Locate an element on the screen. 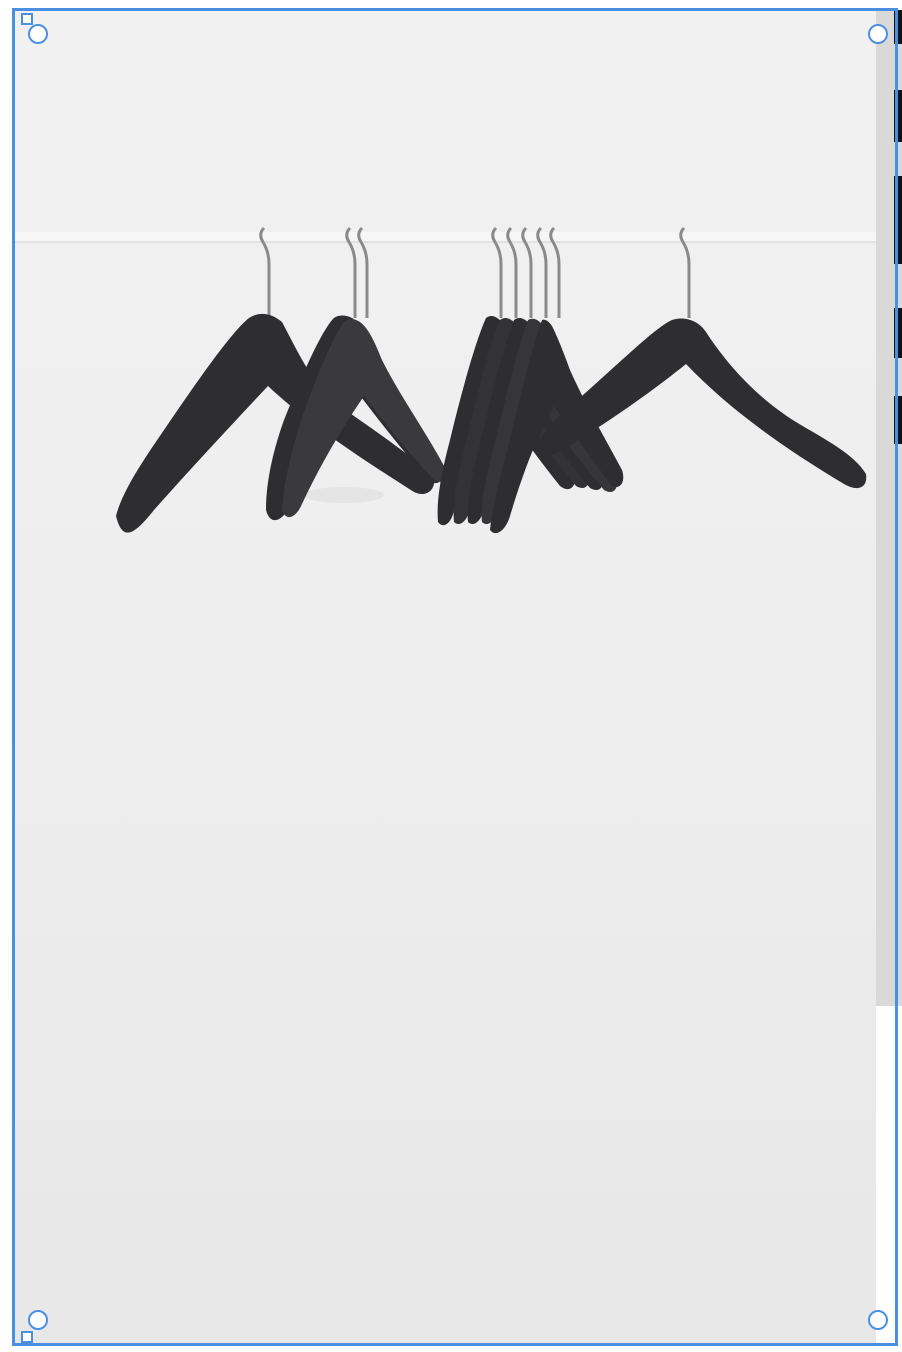 This screenshot has width=902, height=1352. resize-handle-bottom-left is located at coordinates (38, 1320).